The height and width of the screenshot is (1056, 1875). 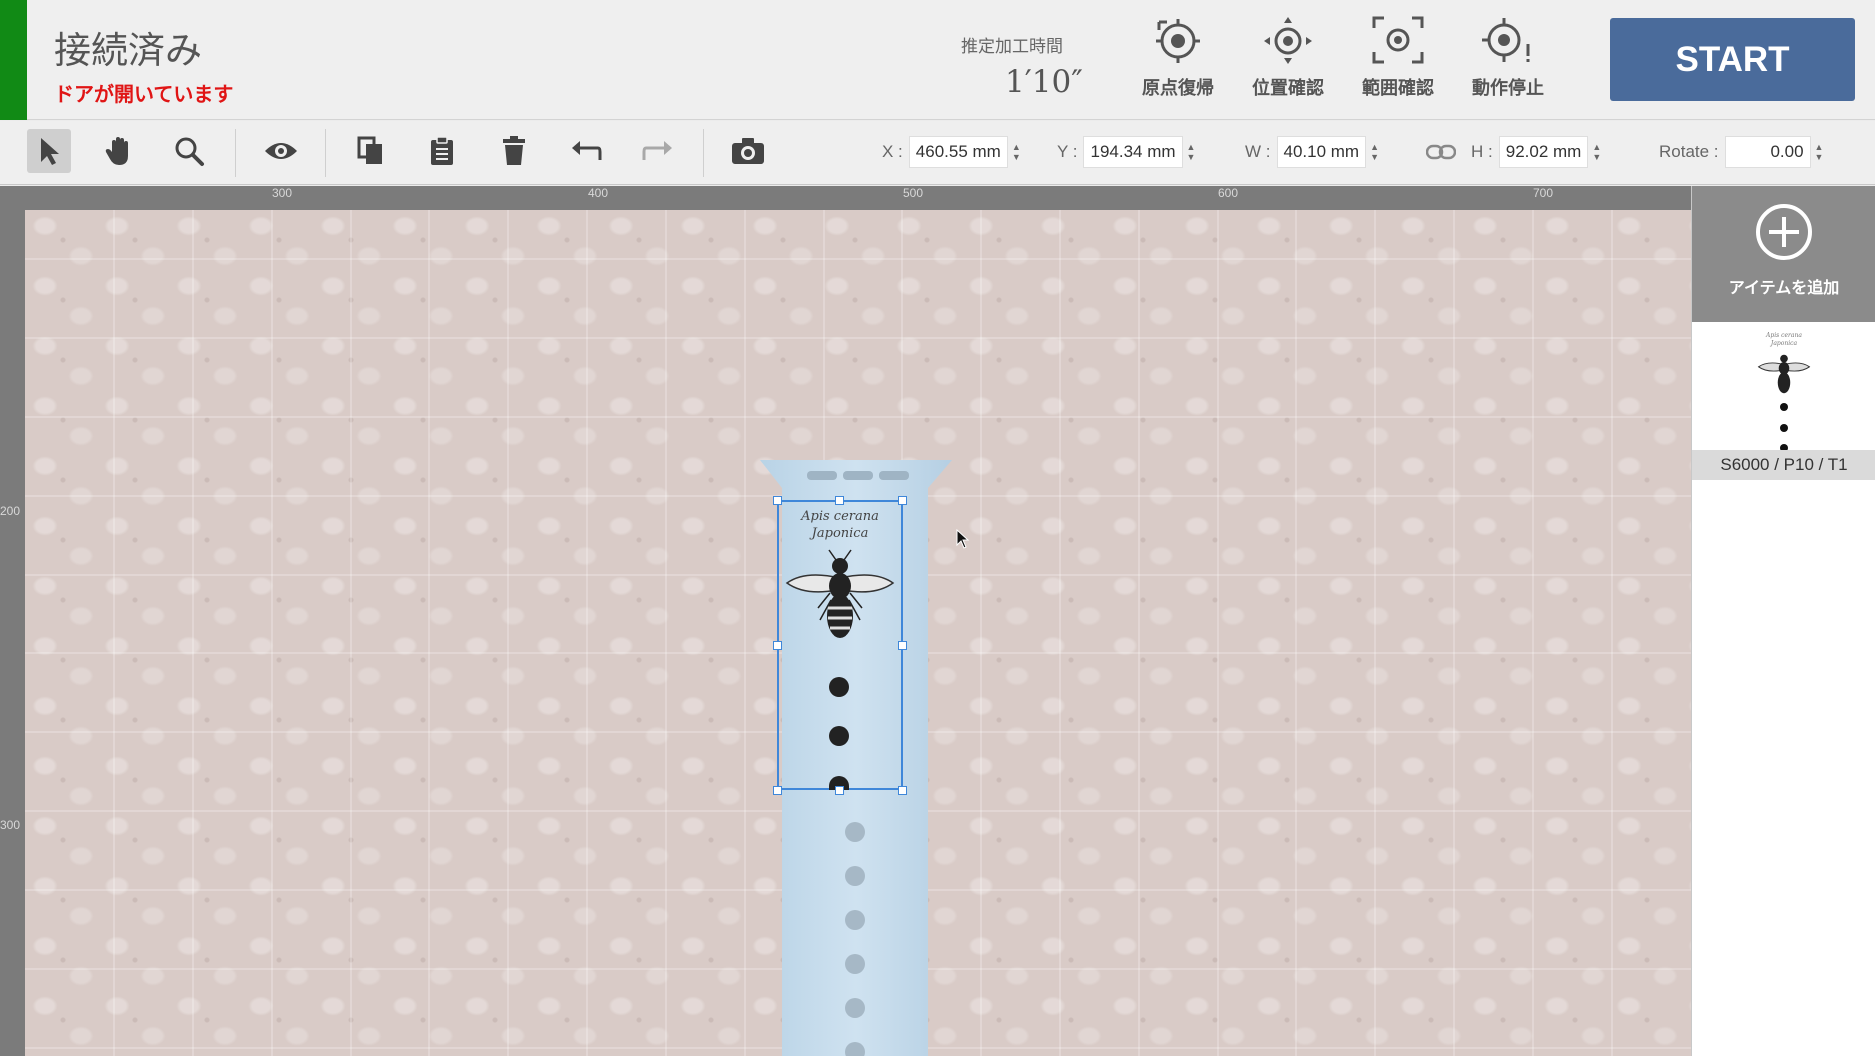 I want to click on link-icon, so click(x=1441, y=152).